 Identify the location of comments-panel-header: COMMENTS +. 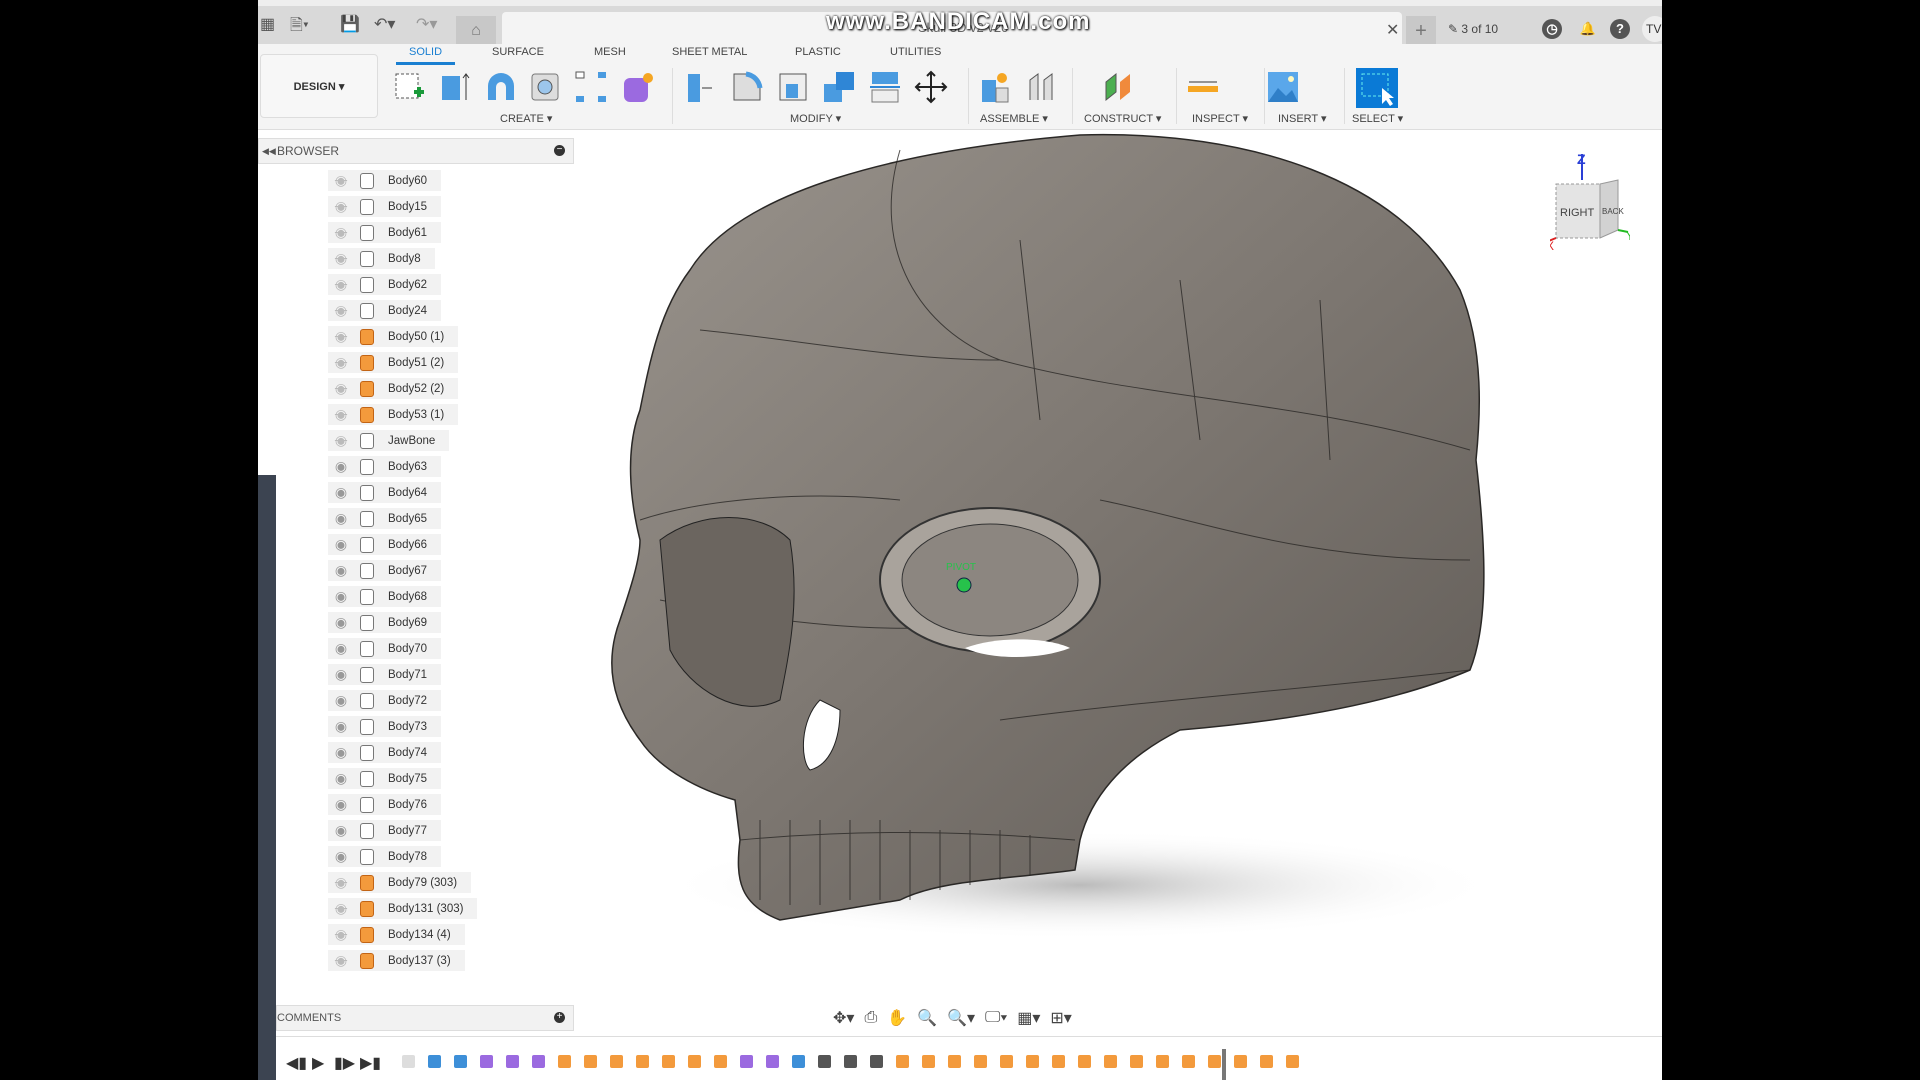
(425, 1018).